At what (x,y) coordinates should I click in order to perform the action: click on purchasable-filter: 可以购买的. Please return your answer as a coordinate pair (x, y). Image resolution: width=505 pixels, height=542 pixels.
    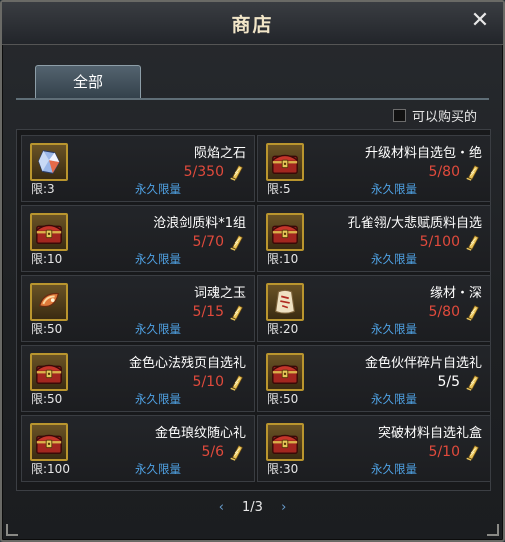
    Looking at the image, I should click on (434, 115).